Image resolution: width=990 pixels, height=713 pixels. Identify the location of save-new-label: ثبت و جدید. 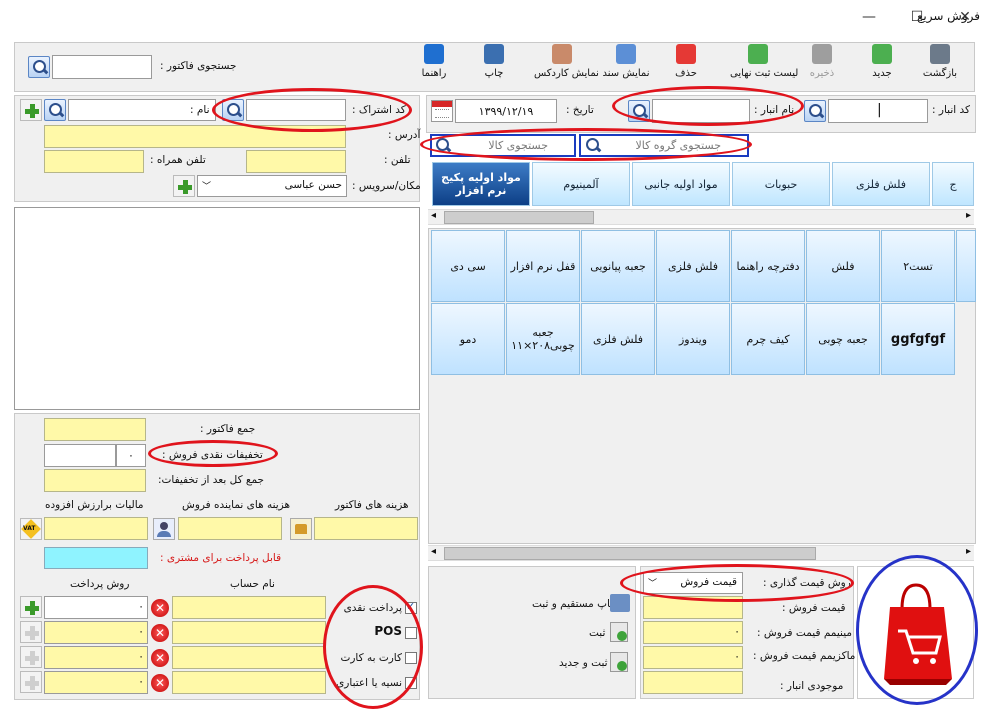
(583, 663).